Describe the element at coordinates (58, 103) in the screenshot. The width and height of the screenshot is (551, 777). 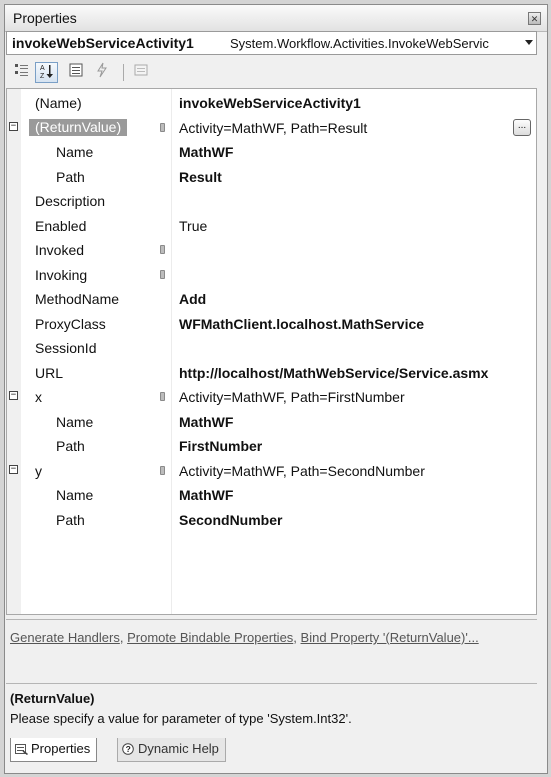
I see `property-name: (Name)` at that location.